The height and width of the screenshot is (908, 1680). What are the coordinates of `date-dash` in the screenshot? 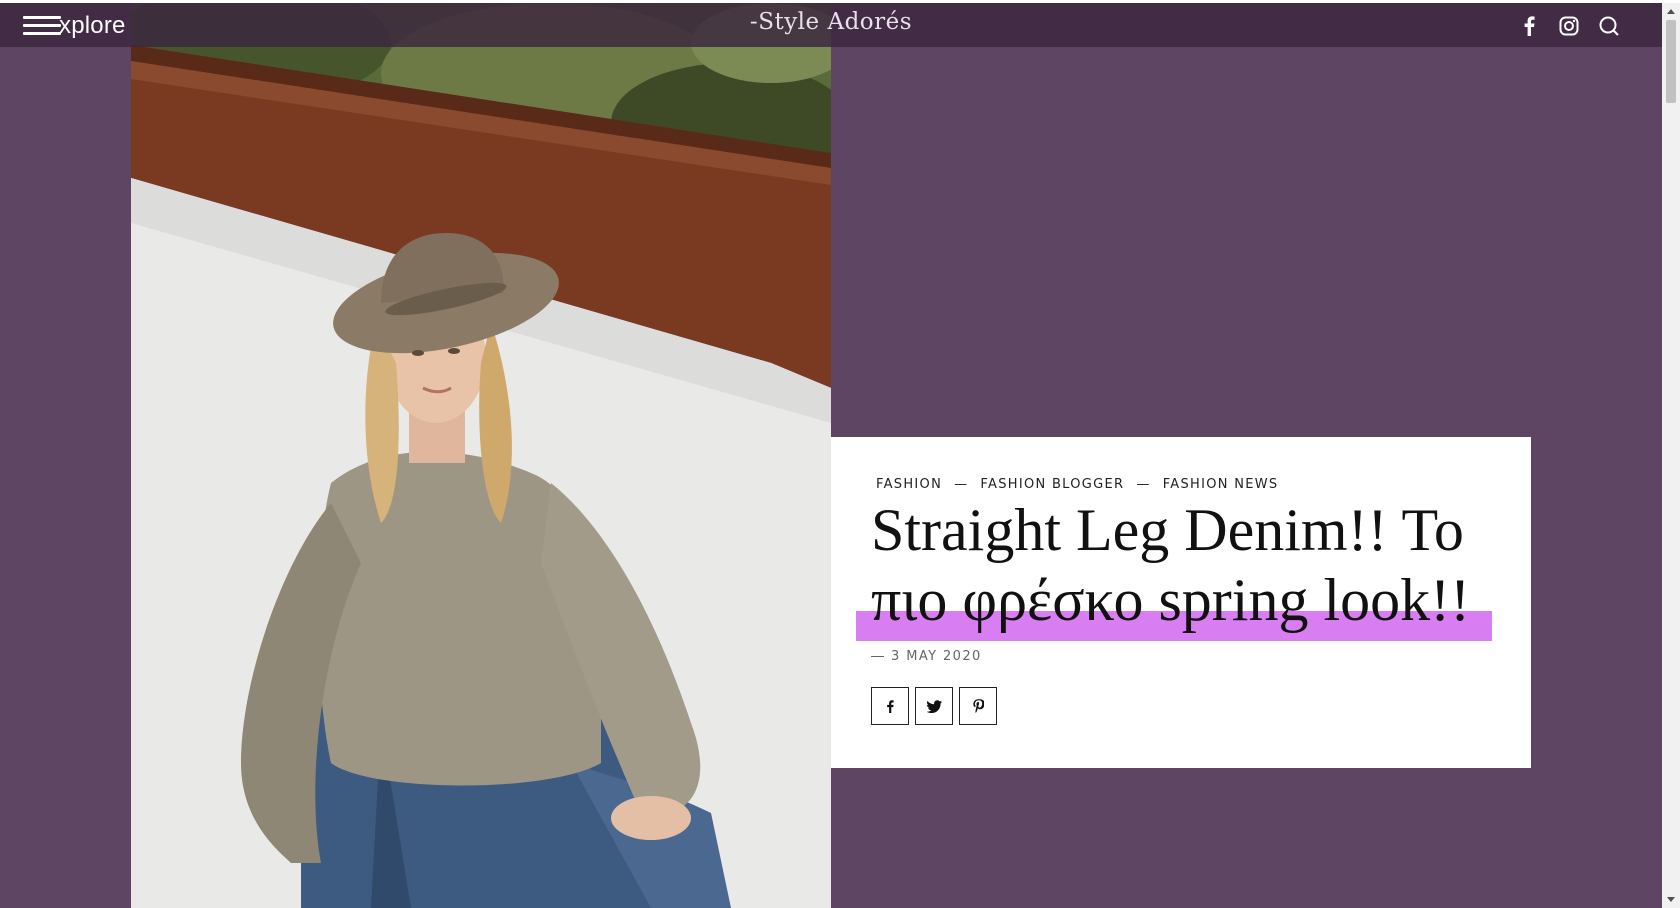 It's located at (877, 656).